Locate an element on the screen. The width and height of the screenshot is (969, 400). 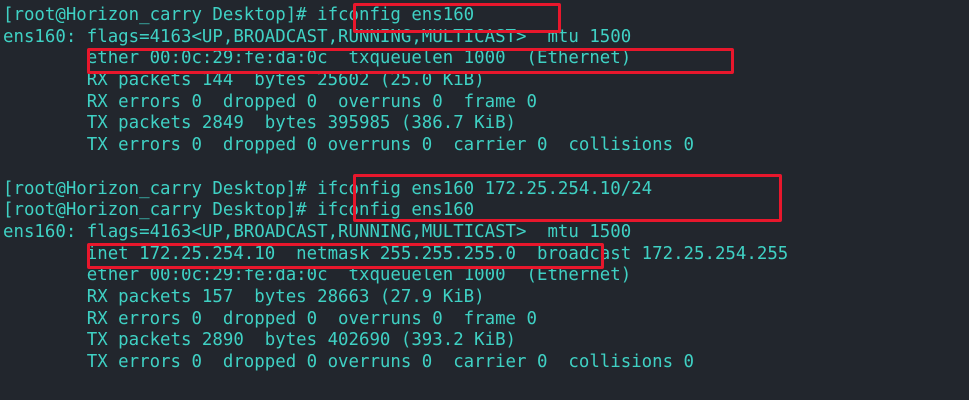
terminal-line-6: TX packets 2849 bytes 395985 (386.7 KiB) is located at coordinates (484, 124).